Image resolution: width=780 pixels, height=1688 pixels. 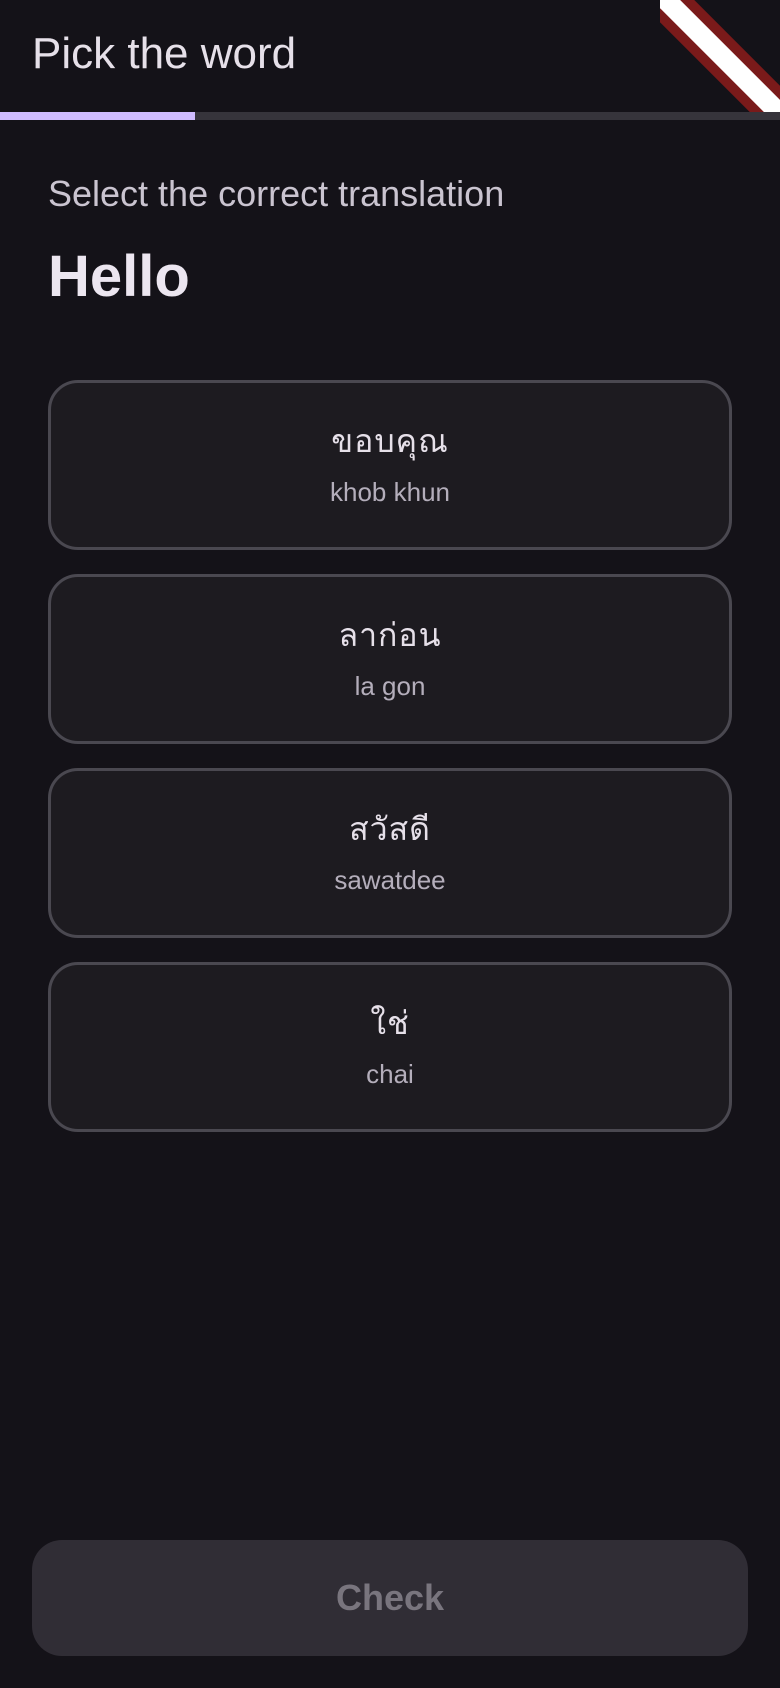 I want to click on debug-banner, so click(x=720, y=60).